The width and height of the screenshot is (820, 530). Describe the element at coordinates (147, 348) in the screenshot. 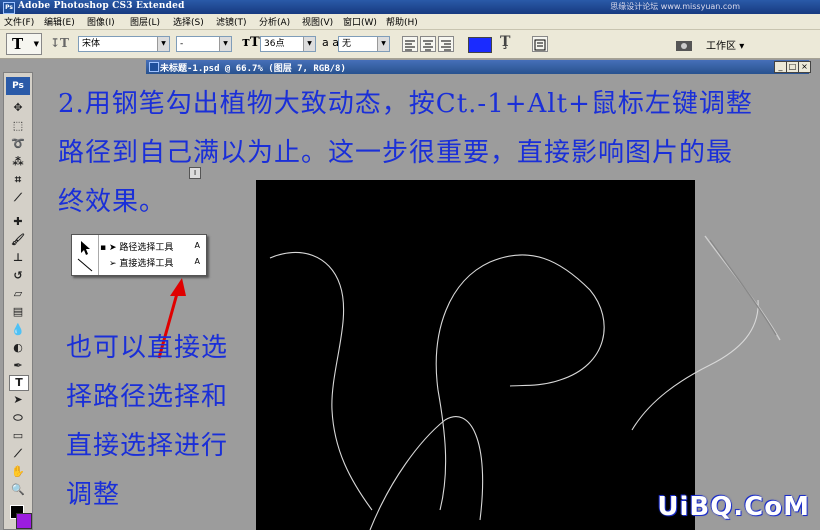

I see `note-line-1: 也可以直接选` at that location.